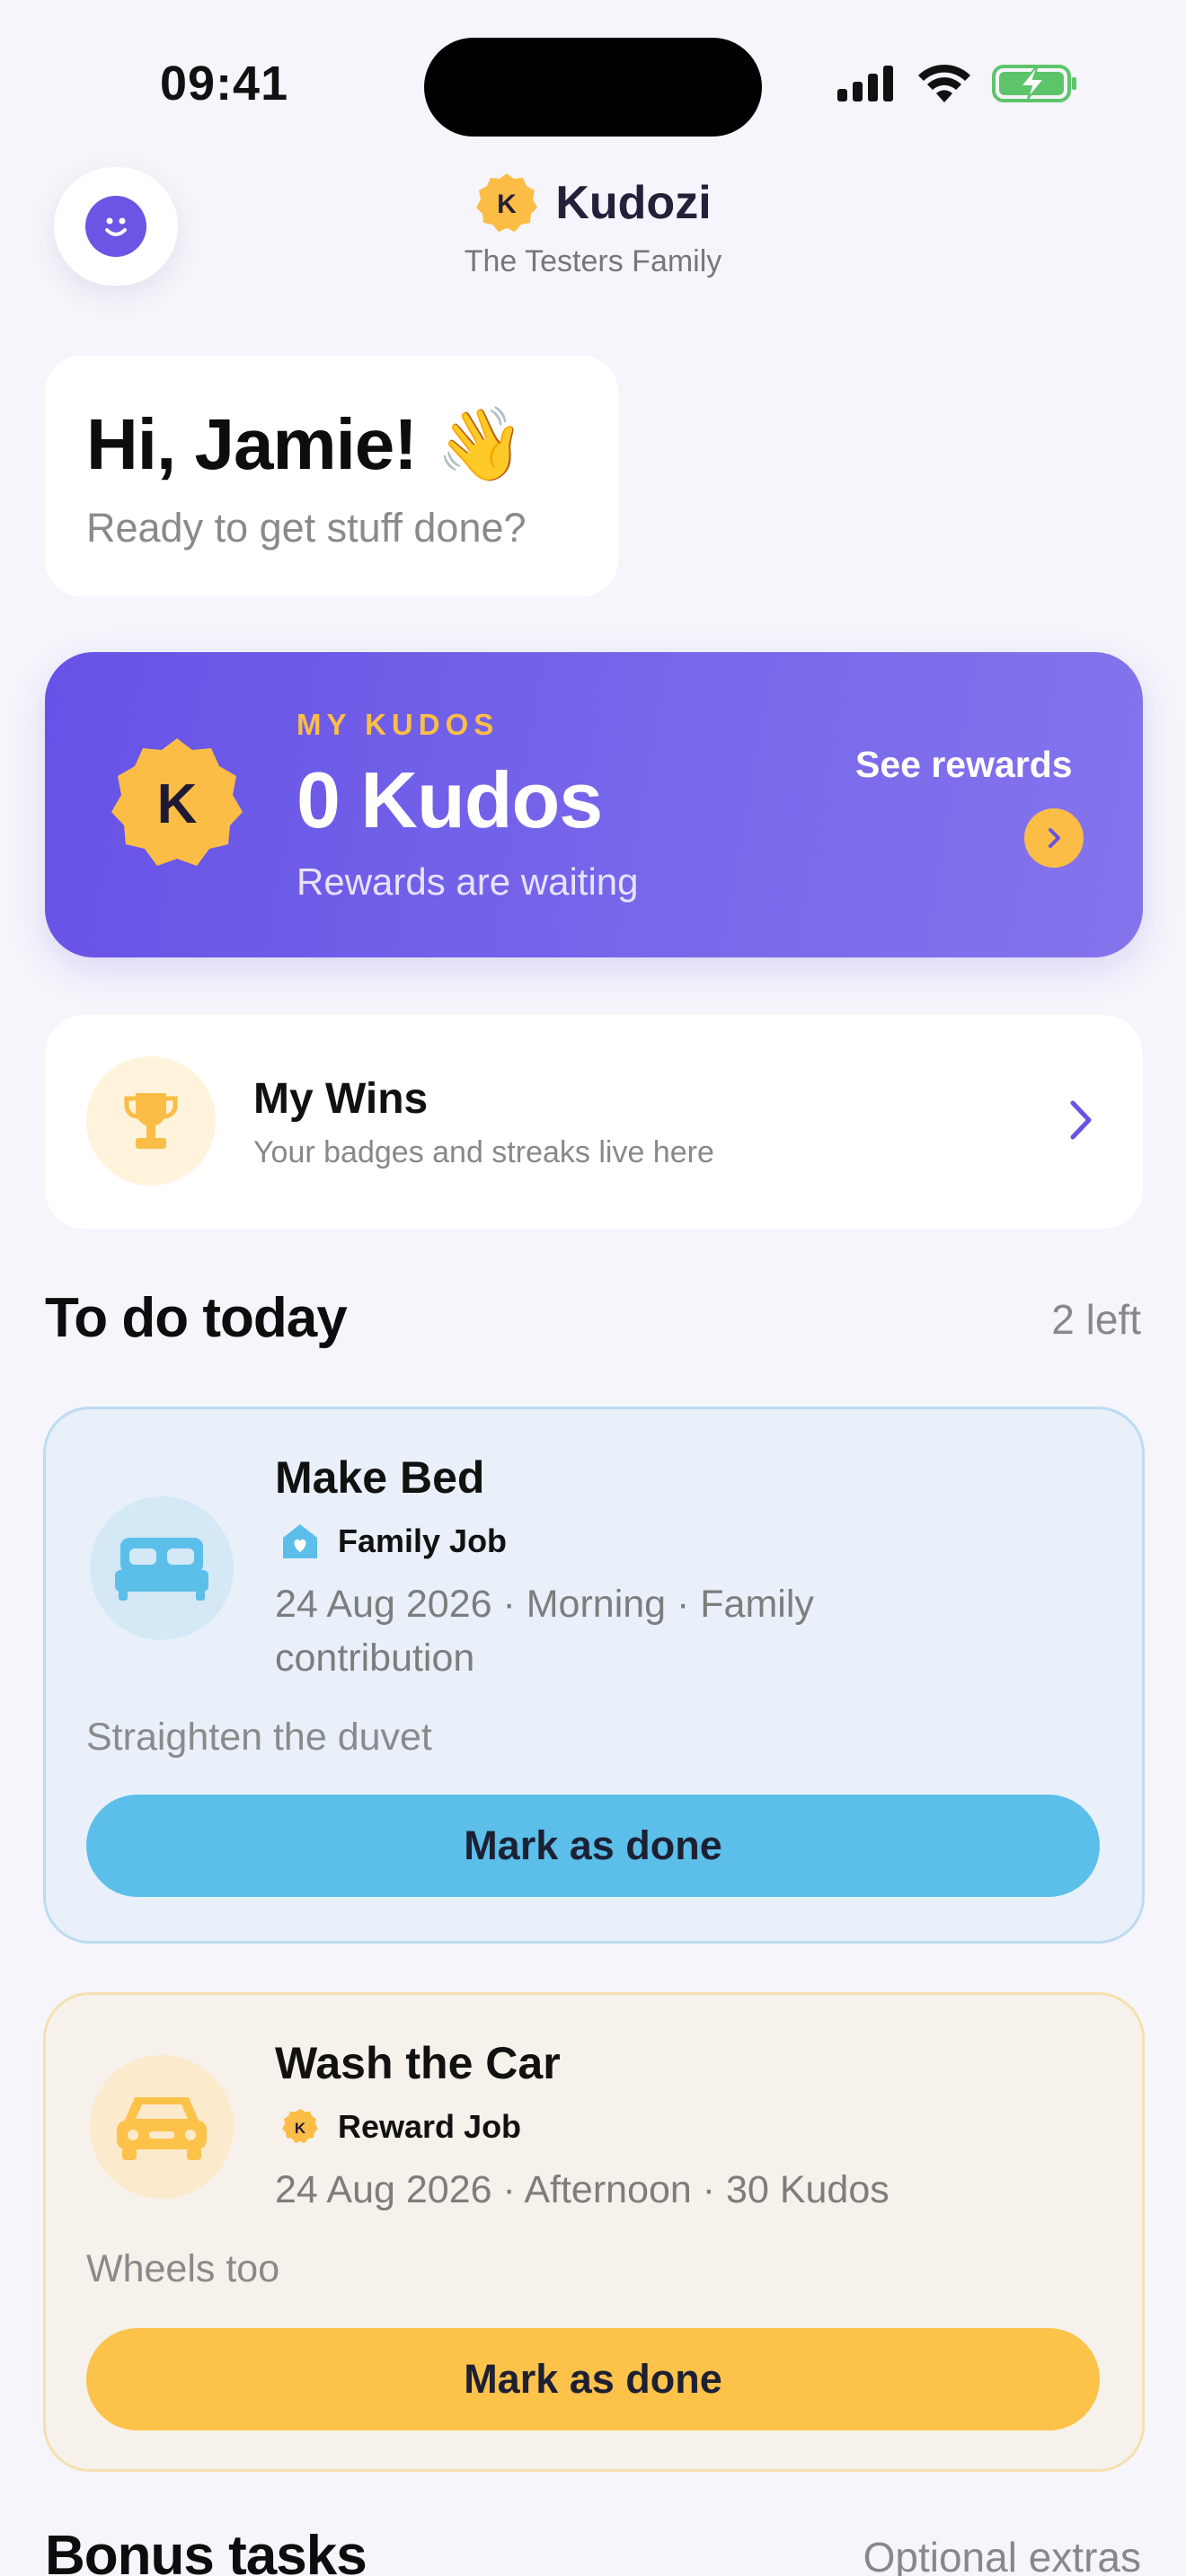 The image size is (1186, 2576). What do you see at coordinates (865, 83) in the screenshot?
I see `cellular-signal-icon` at bounding box center [865, 83].